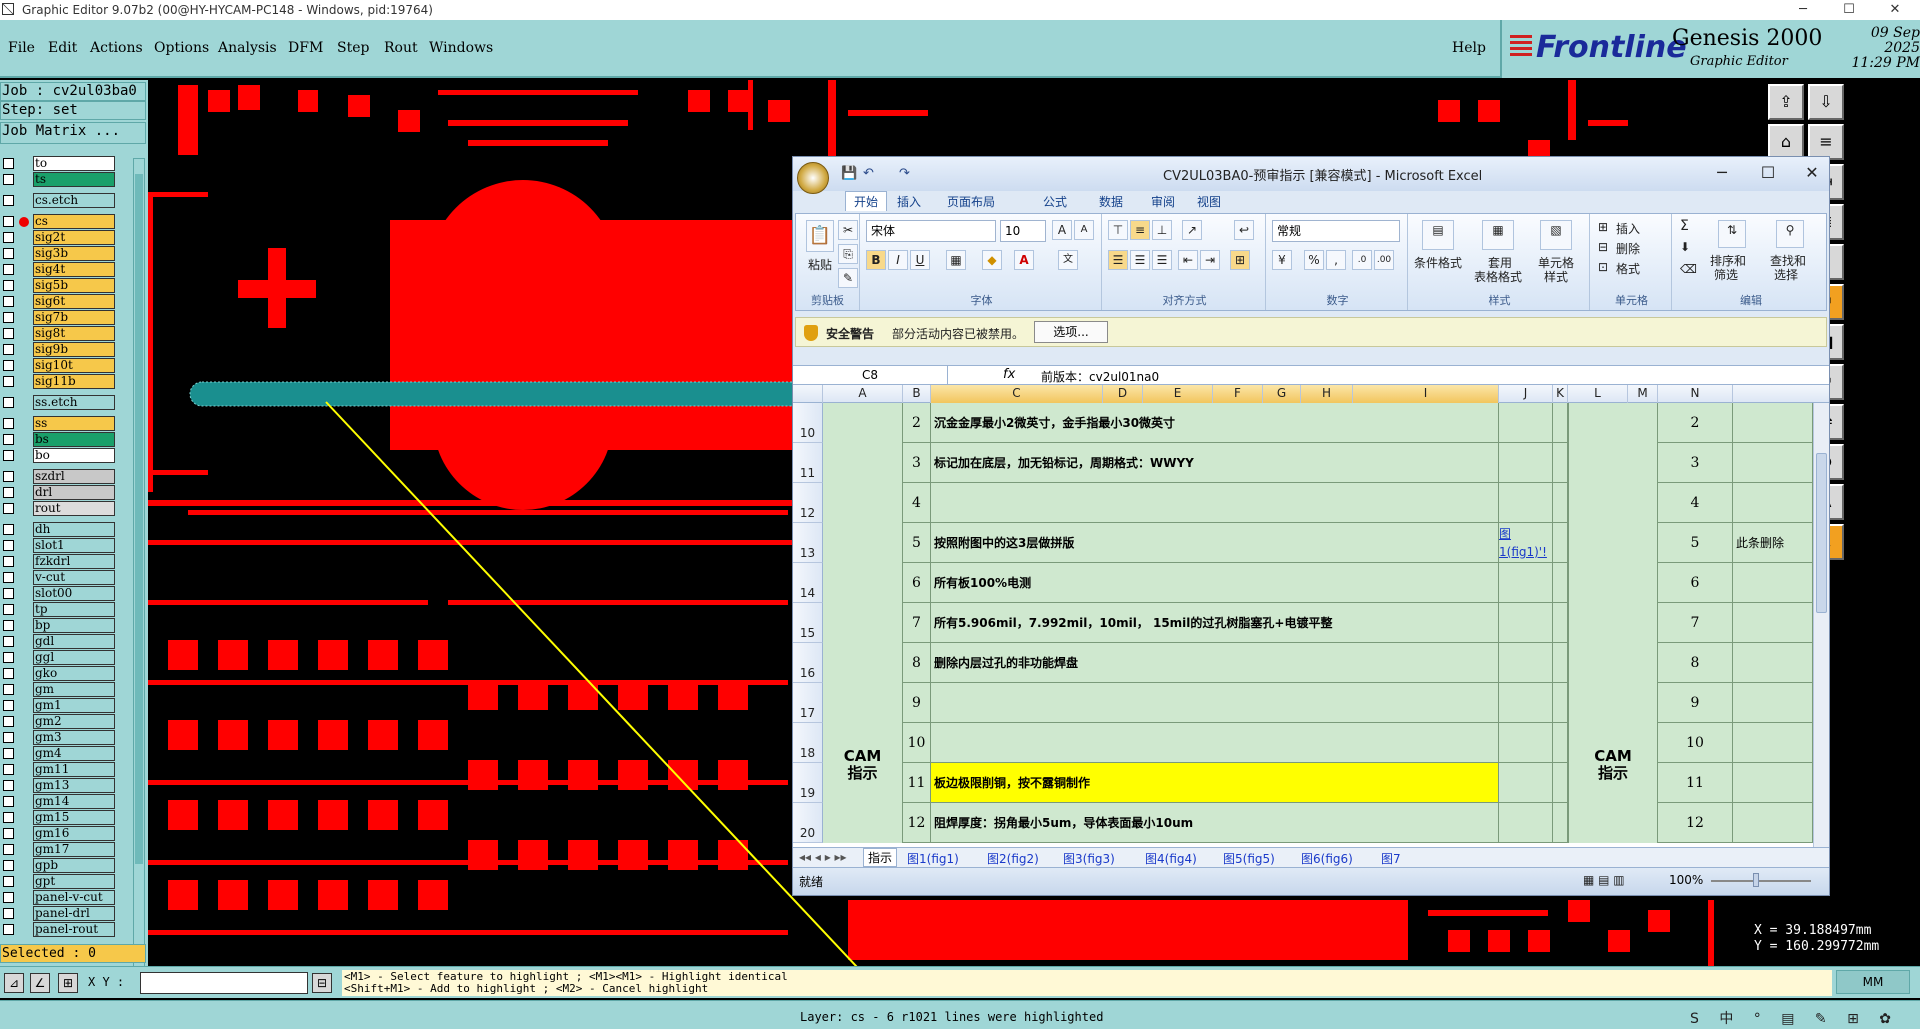 The width and height of the screenshot is (1920, 1029). I want to click on tool-button-3: ⌂, so click(1786, 142).